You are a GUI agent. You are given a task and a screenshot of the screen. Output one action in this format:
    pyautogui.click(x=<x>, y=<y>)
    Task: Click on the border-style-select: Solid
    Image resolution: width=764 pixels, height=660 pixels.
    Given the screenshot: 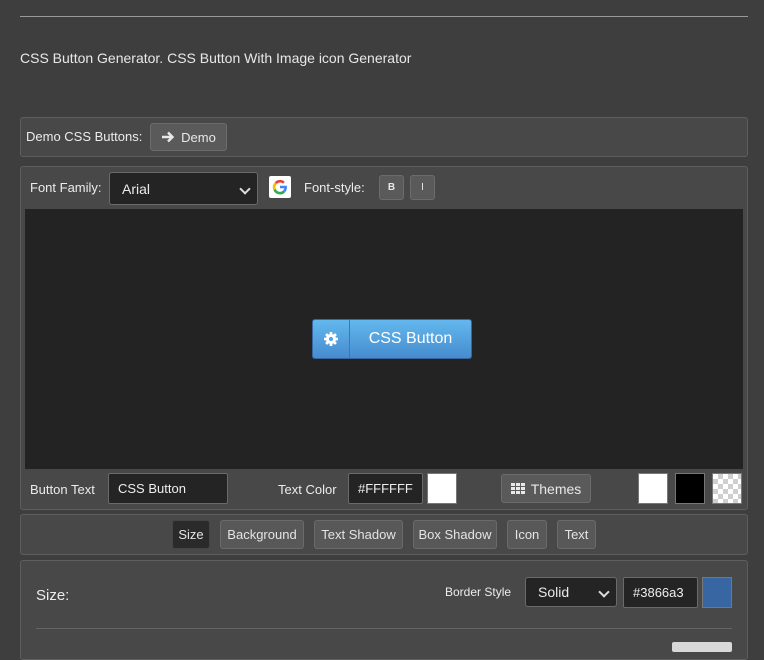 What is the action you would take?
    pyautogui.click(x=571, y=592)
    